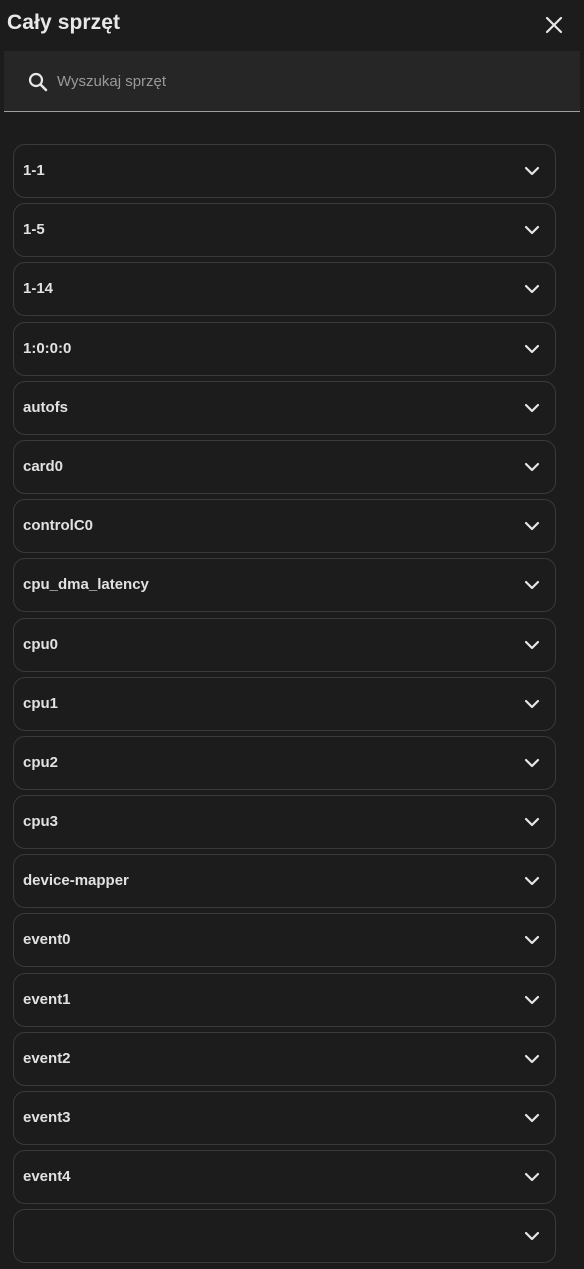 The height and width of the screenshot is (1269, 584). What do you see at coordinates (284, 762) in the screenshot?
I see `list-item: cpu2` at bounding box center [284, 762].